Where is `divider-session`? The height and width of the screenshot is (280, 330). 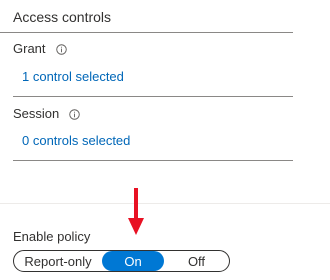
divider-session is located at coordinates (153, 160).